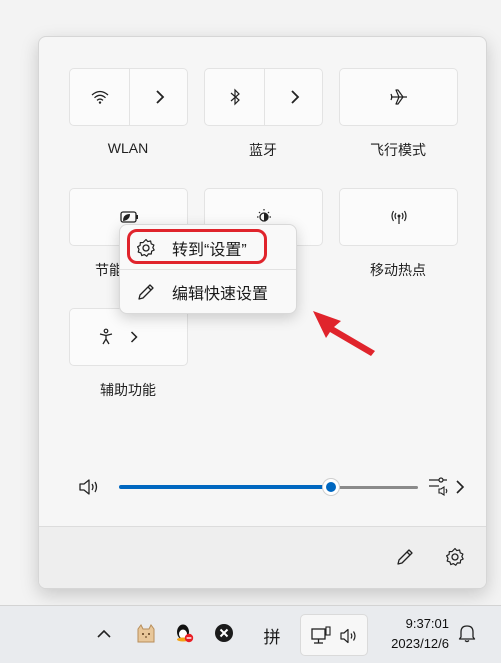 The height and width of the screenshot is (663, 501). I want to click on menu-item-label: 转到“设置”, so click(209, 250).